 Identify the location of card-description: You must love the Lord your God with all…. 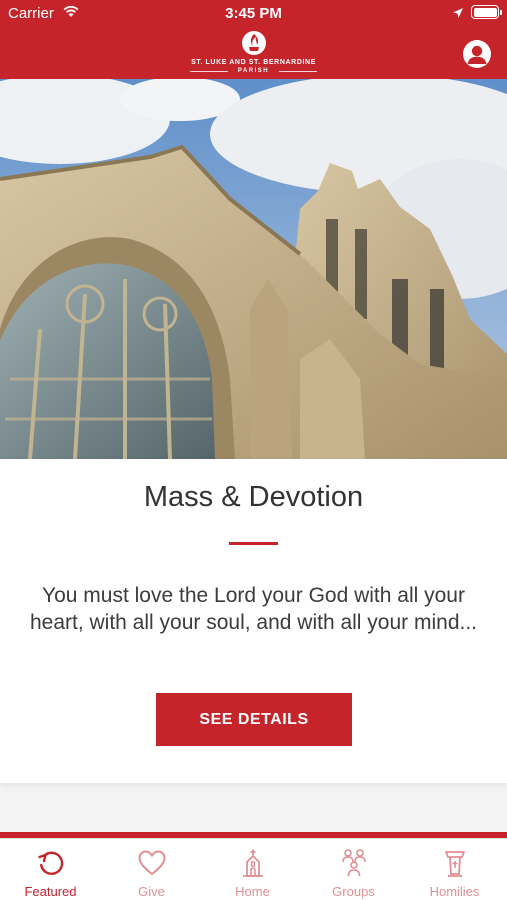
(253, 609).